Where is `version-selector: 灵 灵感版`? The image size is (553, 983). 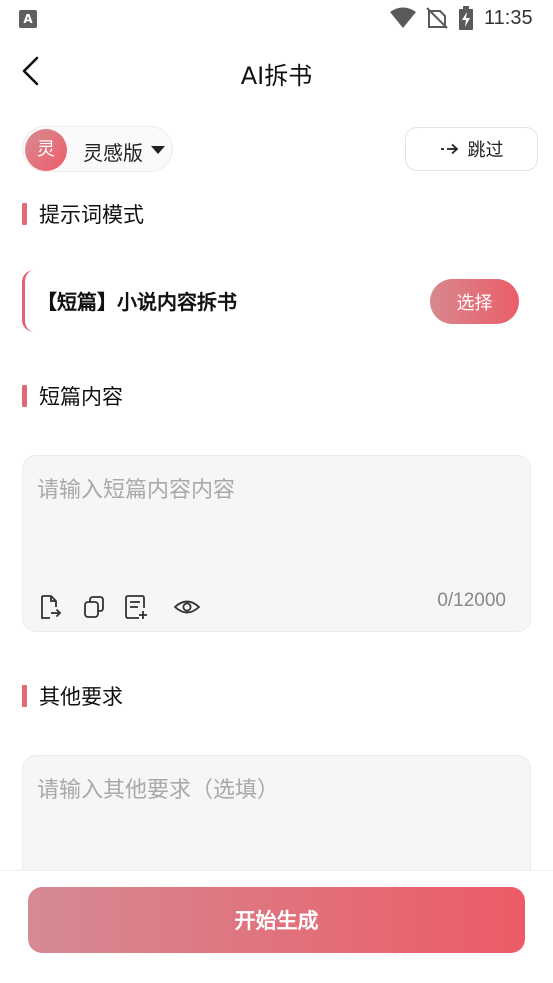
version-selector: 灵 灵感版 is located at coordinates (97, 149).